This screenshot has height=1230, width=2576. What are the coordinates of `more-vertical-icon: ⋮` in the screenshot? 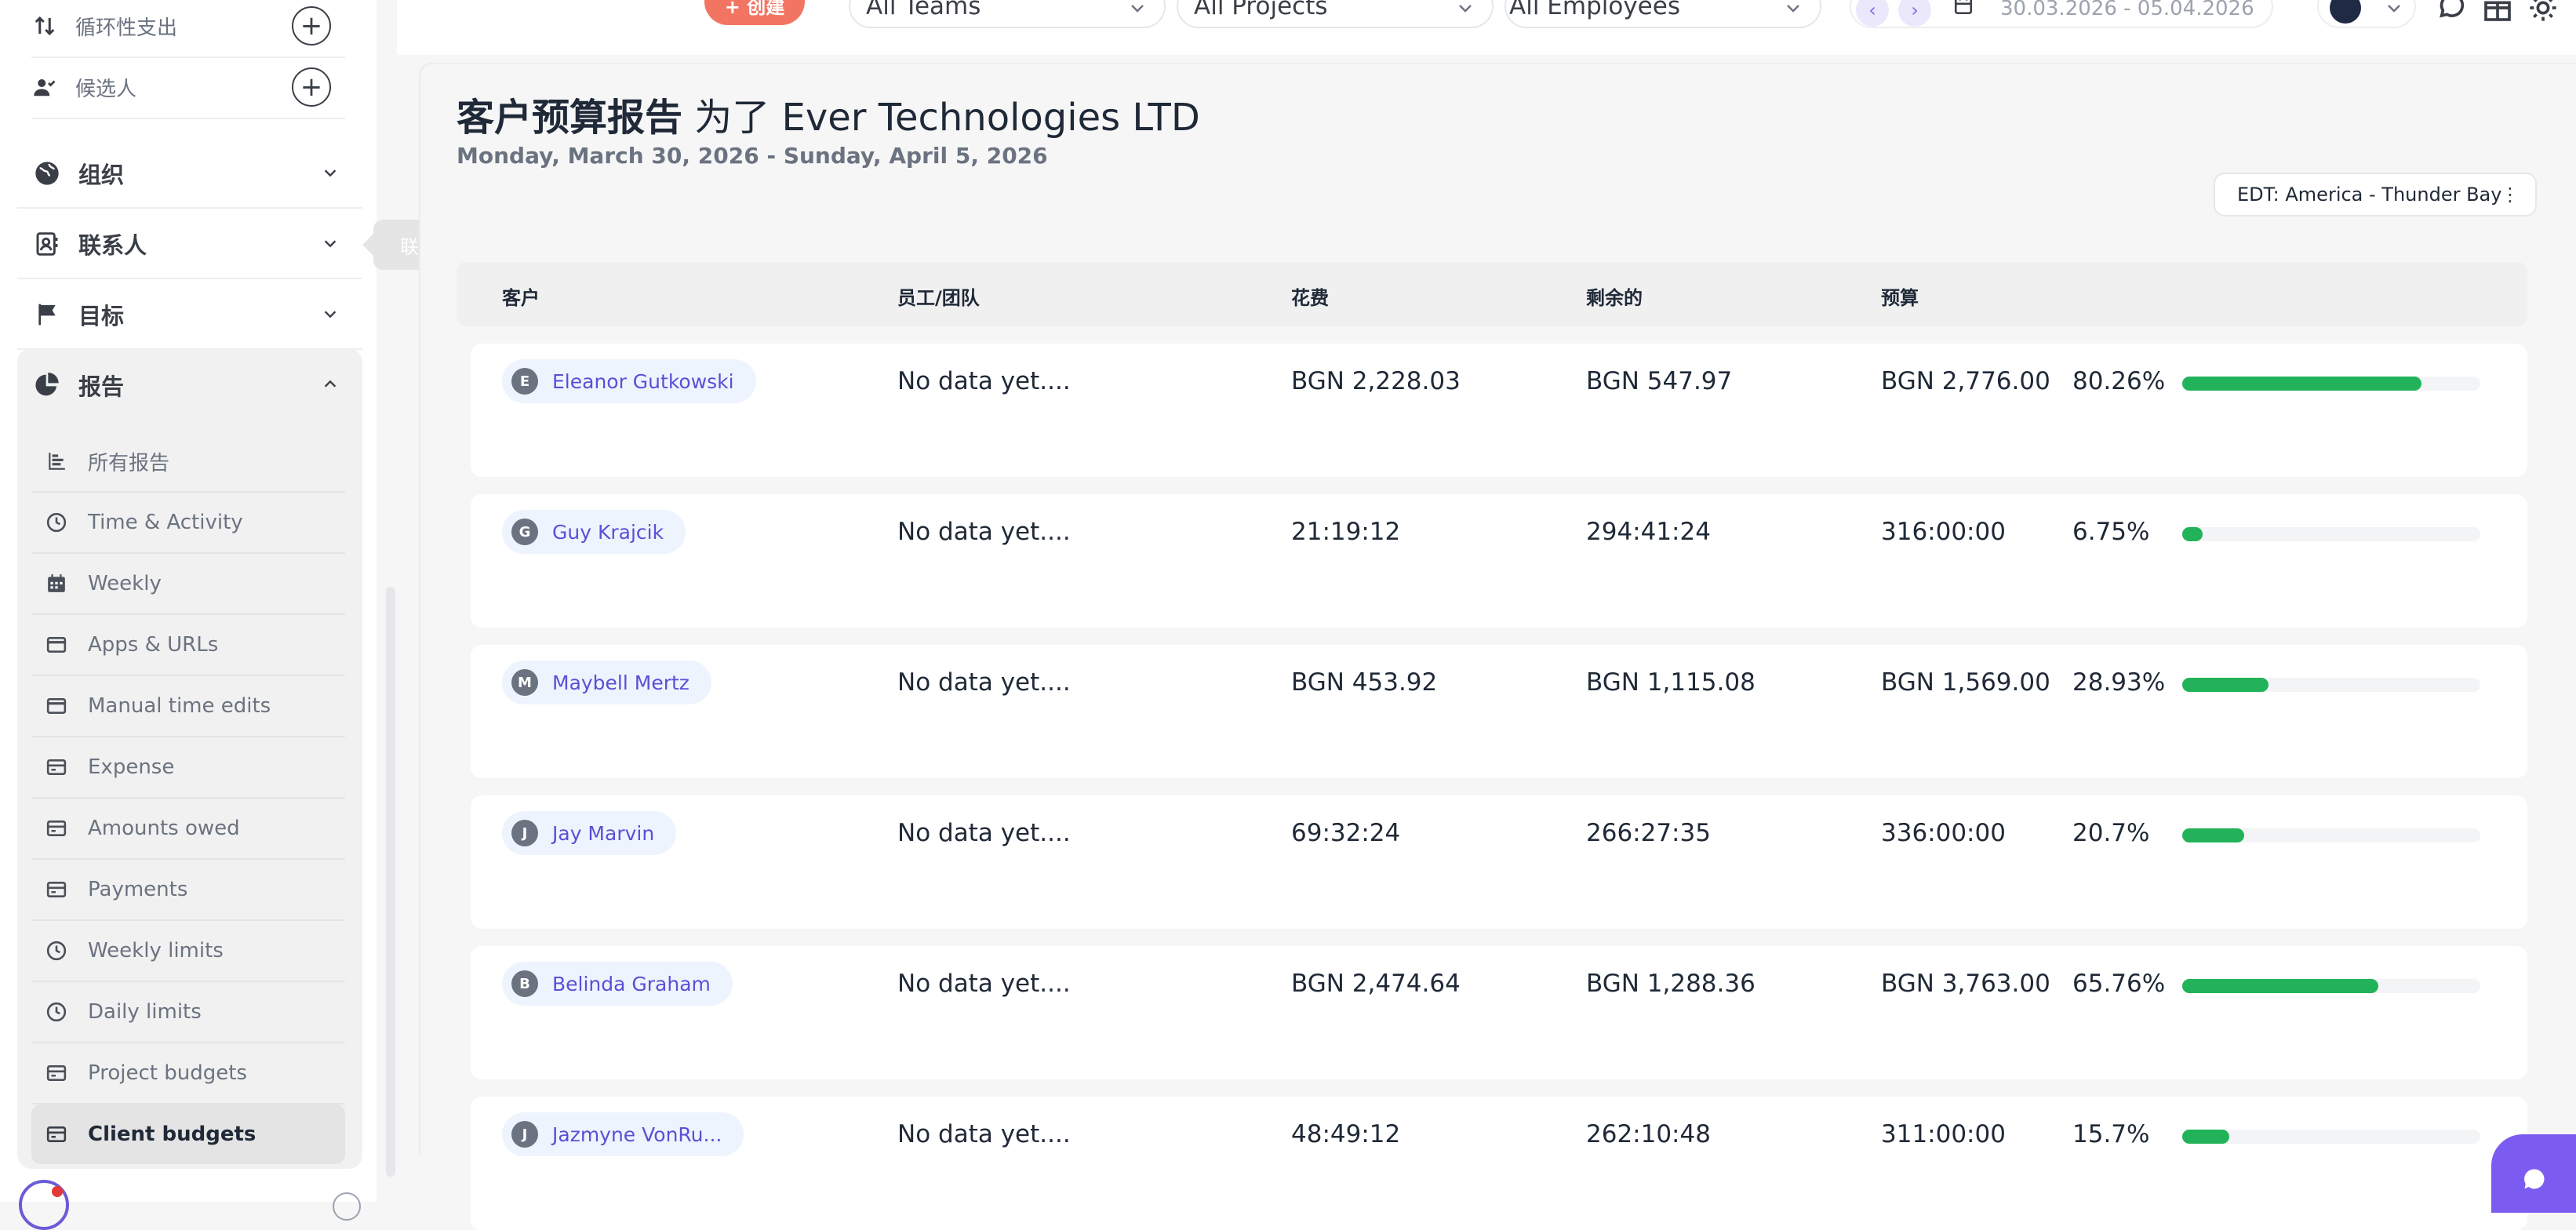 It's located at (2510, 195).